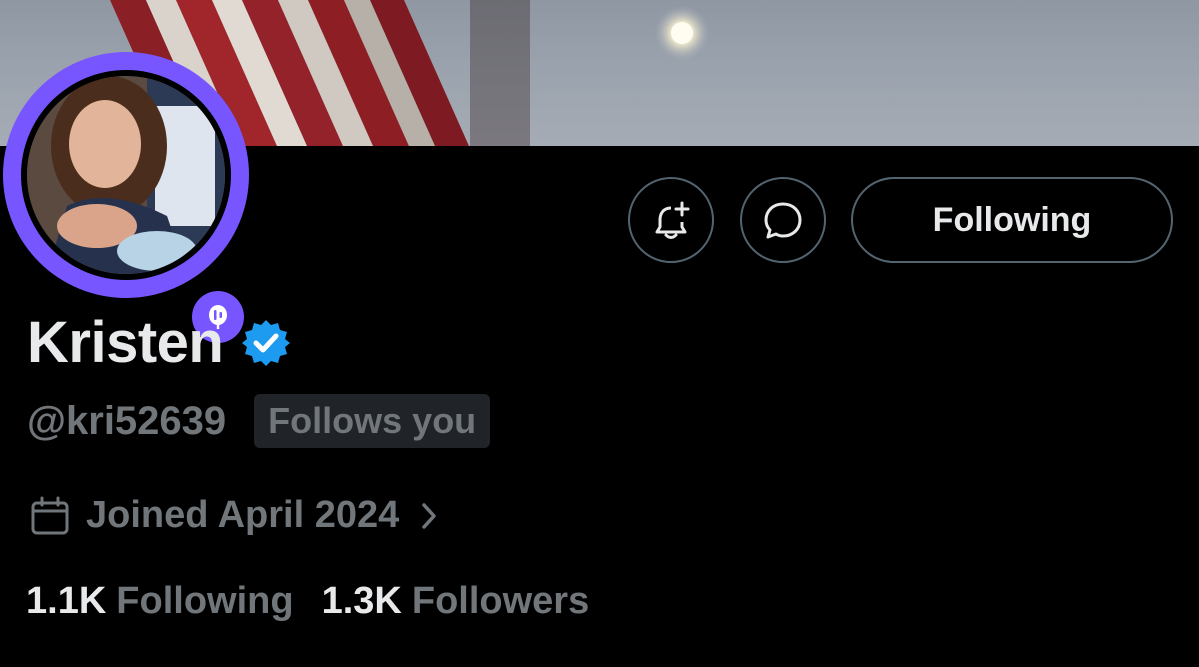  I want to click on bell-plus-icon, so click(672, 220).